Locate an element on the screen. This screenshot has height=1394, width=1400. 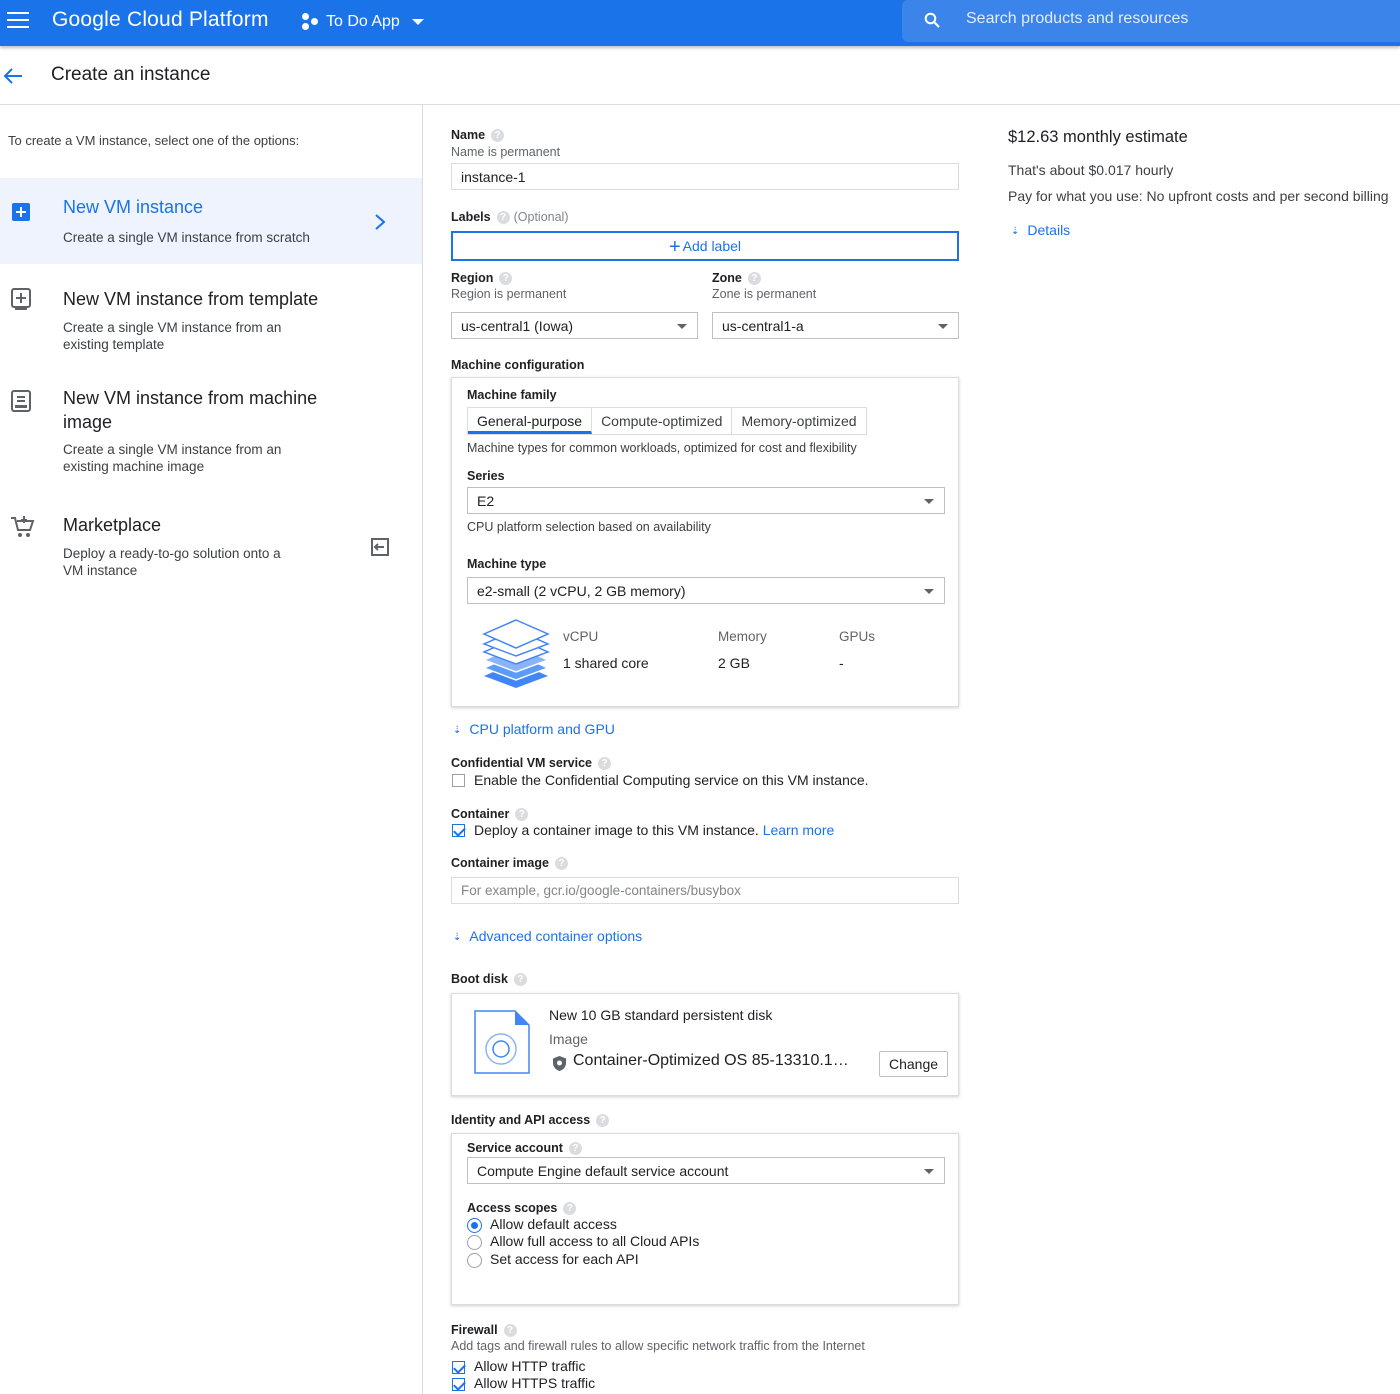
search-input: Search products and resources is located at coordinates (1151, 21).